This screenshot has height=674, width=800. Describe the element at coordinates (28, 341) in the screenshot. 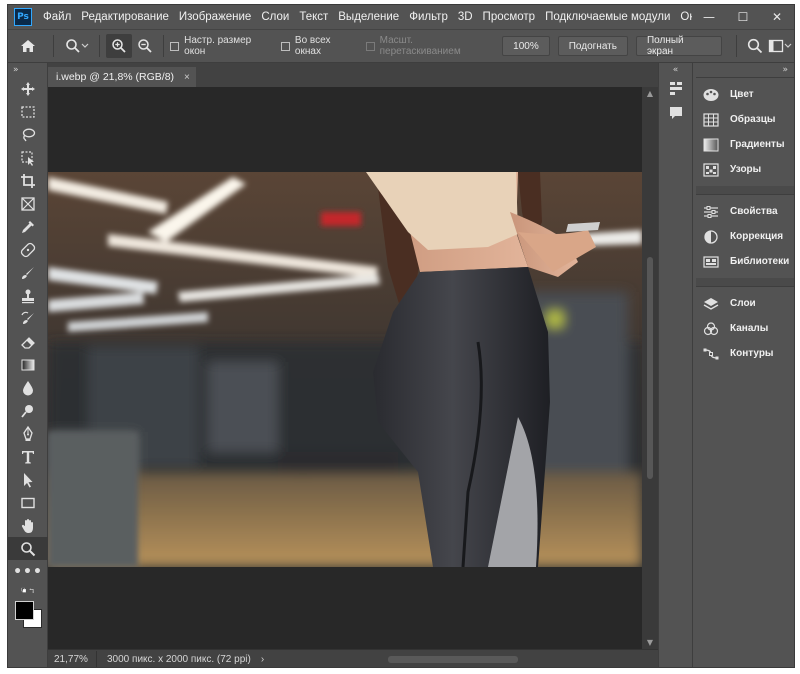

I see `eraser-tool-icon` at that location.